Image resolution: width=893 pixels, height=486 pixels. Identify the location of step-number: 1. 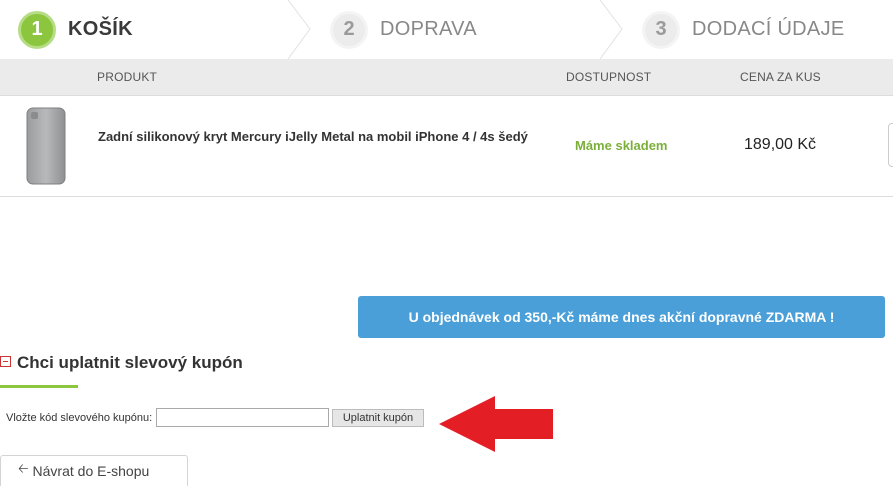
(37, 29).